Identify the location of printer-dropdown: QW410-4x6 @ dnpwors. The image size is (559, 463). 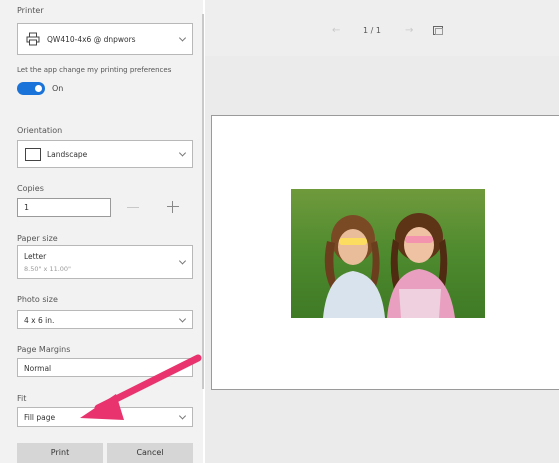
(105, 39).